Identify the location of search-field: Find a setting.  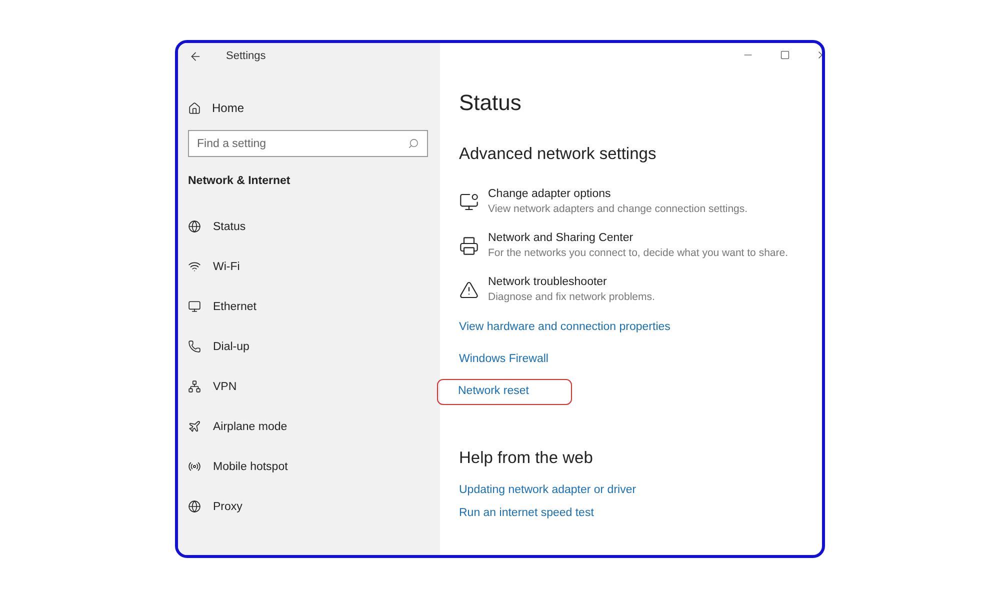
(308, 143).